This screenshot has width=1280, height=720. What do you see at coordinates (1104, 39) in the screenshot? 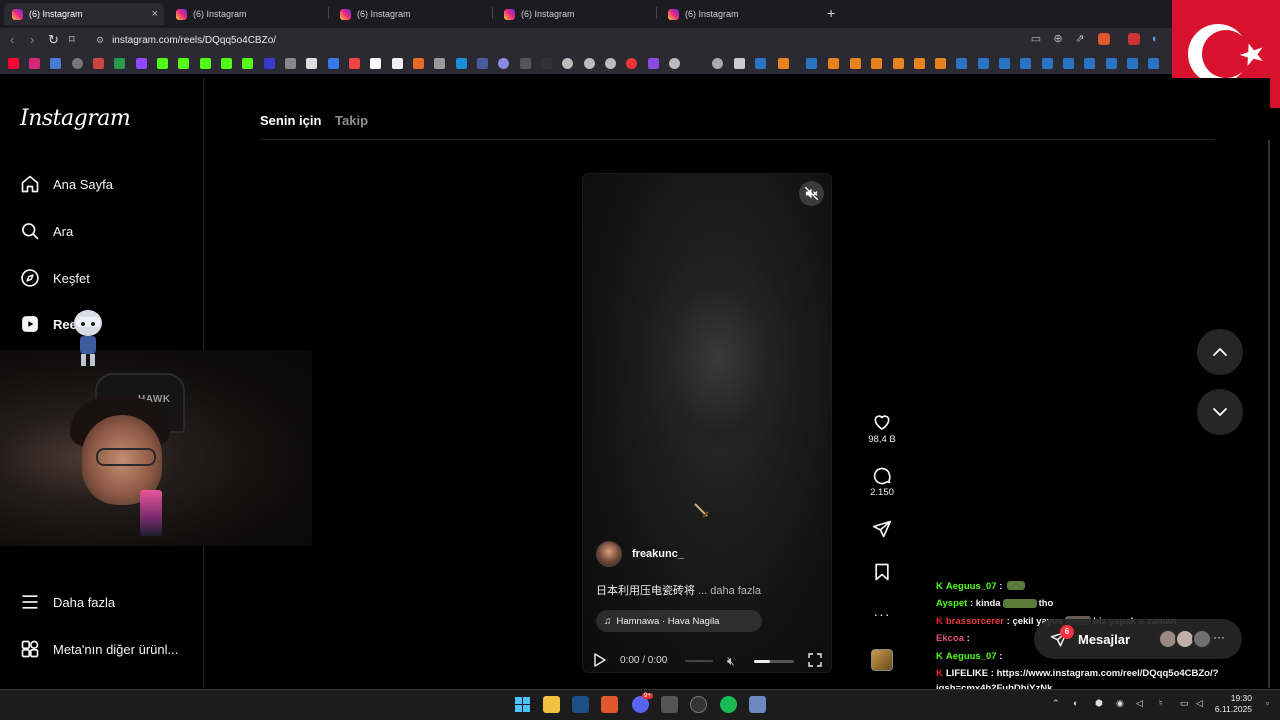
I see `brave-shield-icon` at bounding box center [1104, 39].